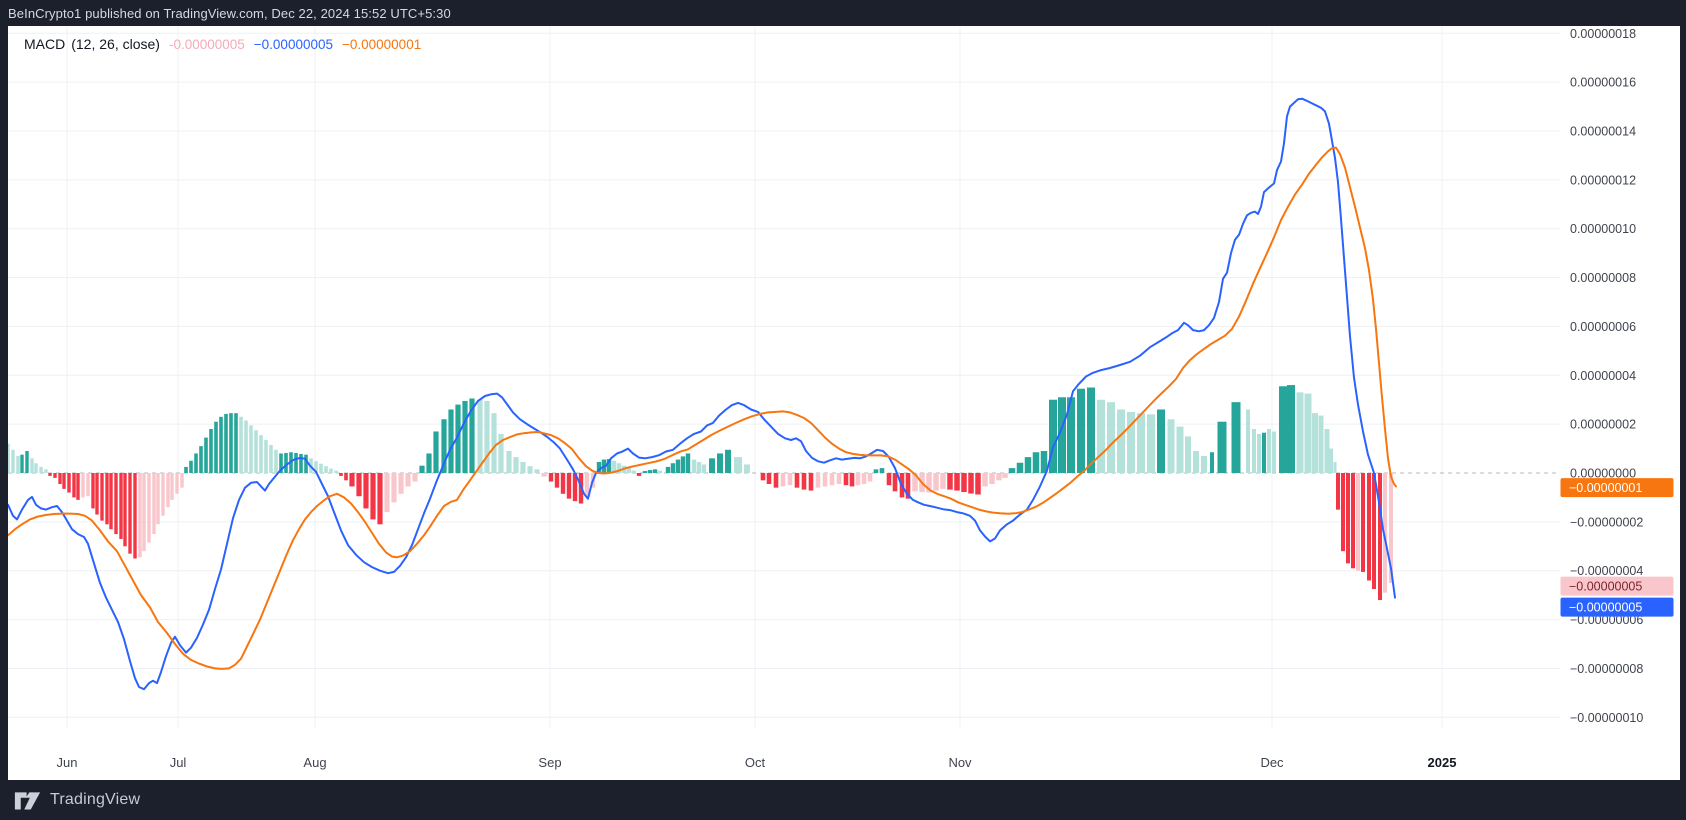 The height and width of the screenshot is (820, 1686). Describe the element at coordinates (1605, 488) in the screenshot. I see `svg-text: −0.00000001` at that location.